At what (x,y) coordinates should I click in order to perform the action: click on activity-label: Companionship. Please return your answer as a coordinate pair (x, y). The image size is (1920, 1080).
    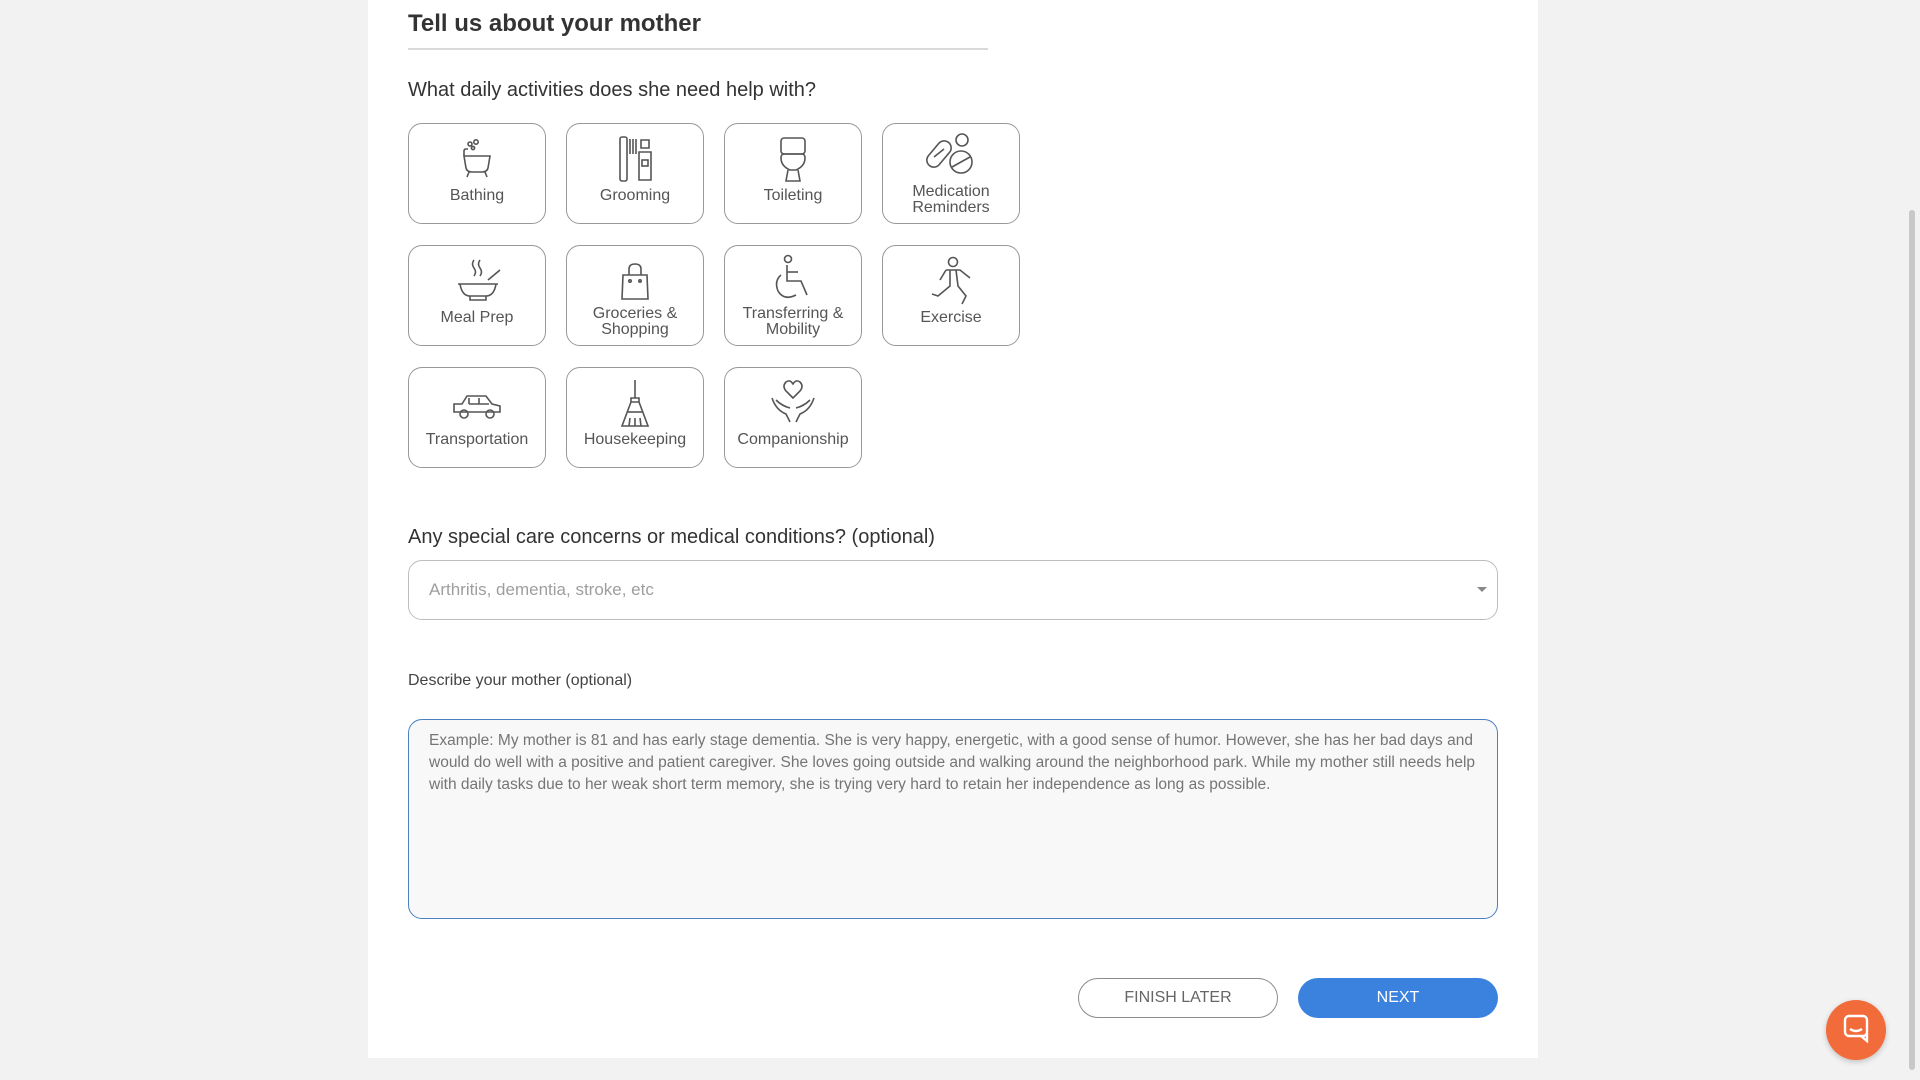
    Looking at the image, I should click on (793, 439).